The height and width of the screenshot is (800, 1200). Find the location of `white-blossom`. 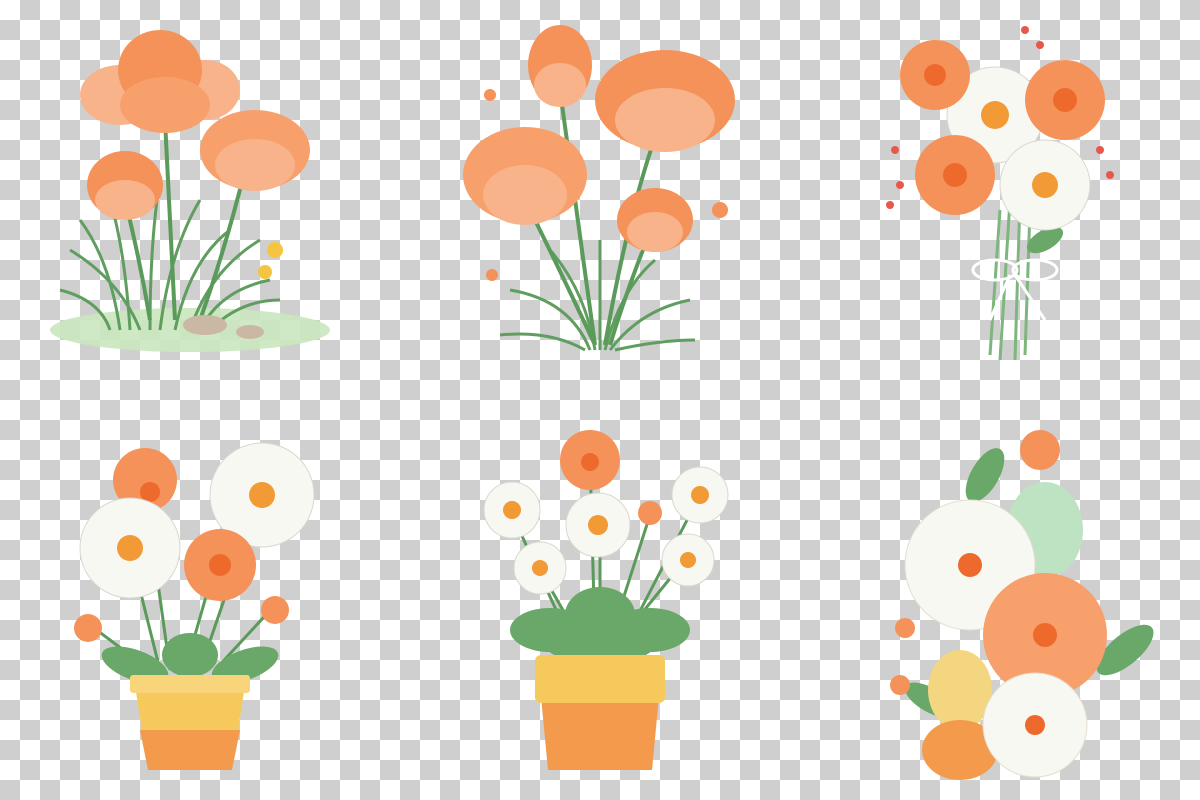

white-blossom is located at coordinates (1035, 725).